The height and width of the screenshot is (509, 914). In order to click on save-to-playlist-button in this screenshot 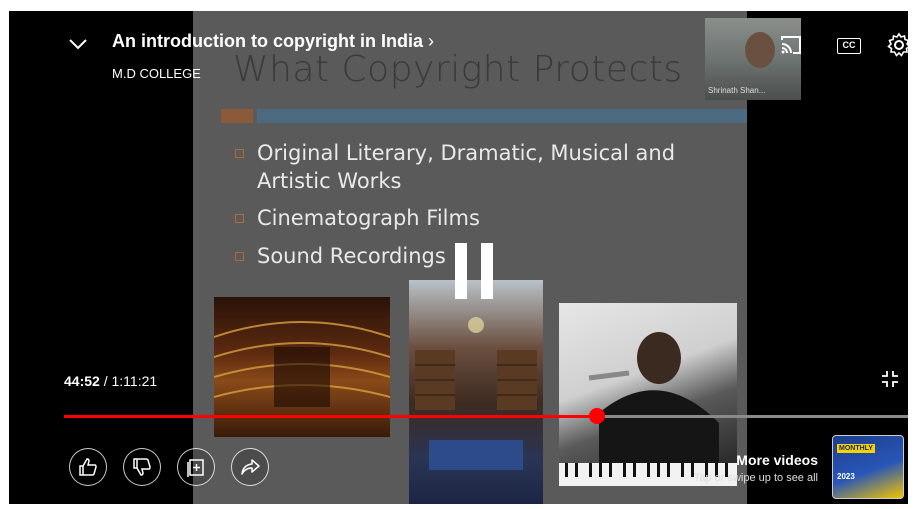, I will do `click(196, 467)`.